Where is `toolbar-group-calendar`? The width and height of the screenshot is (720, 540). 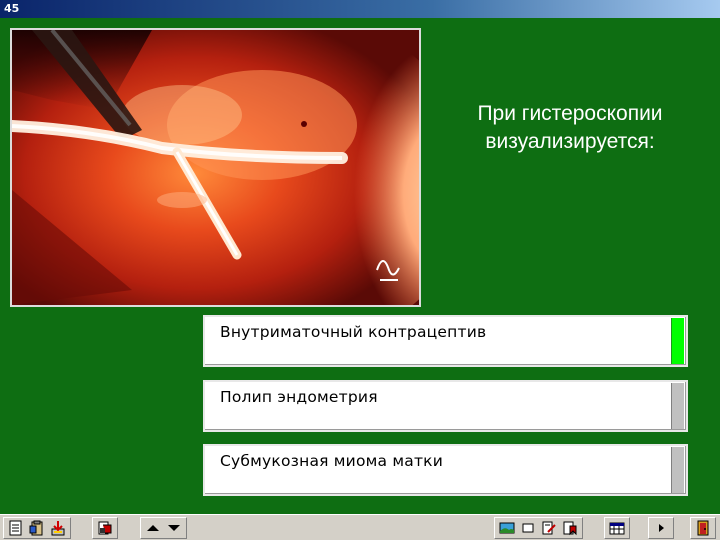
toolbar-group-calendar is located at coordinates (617, 528).